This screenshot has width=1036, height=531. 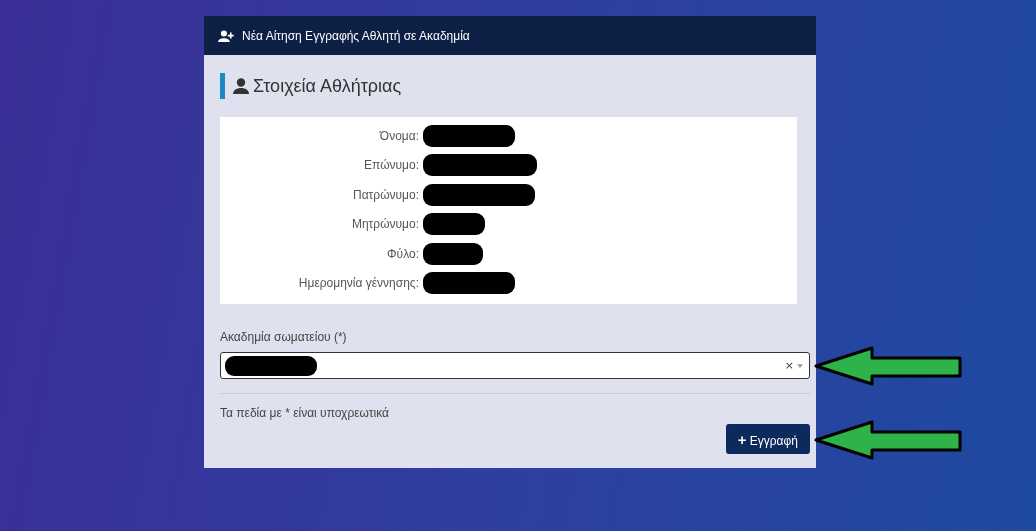 What do you see at coordinates (284, 337) in the screenshot?
I see `field-label: Ακαδημία σωματείου (*)` at bounding box center [284, 337].